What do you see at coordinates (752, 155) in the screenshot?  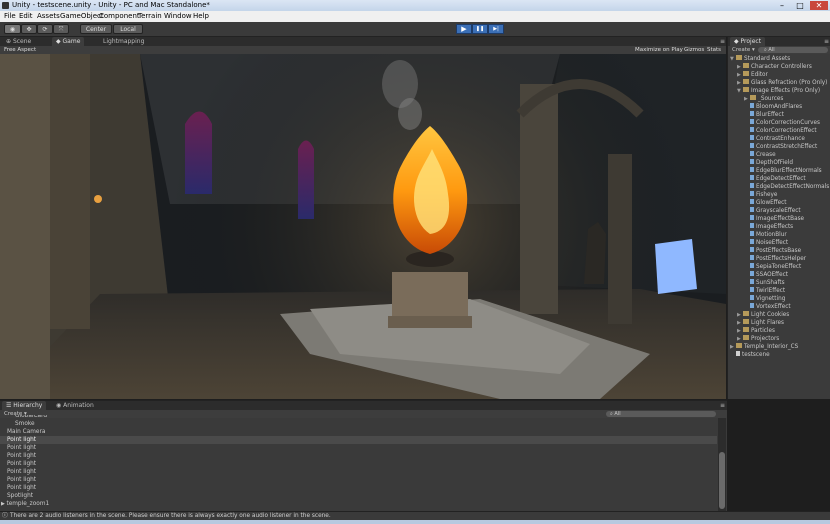 I see `project-asset: Crease` at bounding box center [752, 155].